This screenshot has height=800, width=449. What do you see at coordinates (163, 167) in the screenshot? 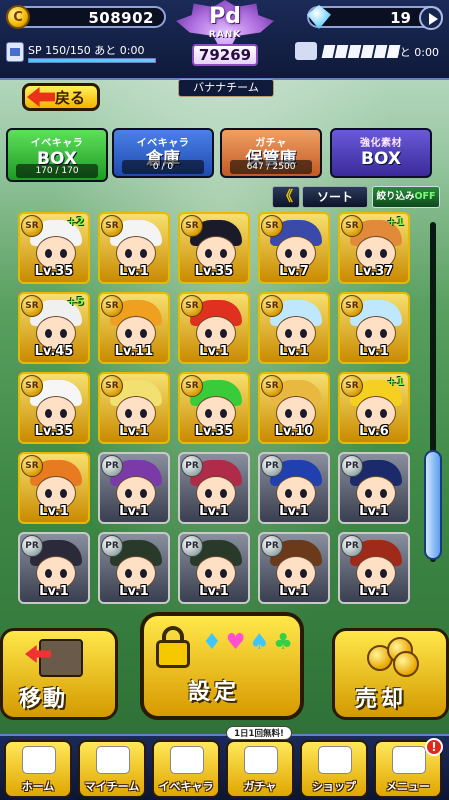
I see `tab-count: 0 / 0` at bounding box center [163, 167].